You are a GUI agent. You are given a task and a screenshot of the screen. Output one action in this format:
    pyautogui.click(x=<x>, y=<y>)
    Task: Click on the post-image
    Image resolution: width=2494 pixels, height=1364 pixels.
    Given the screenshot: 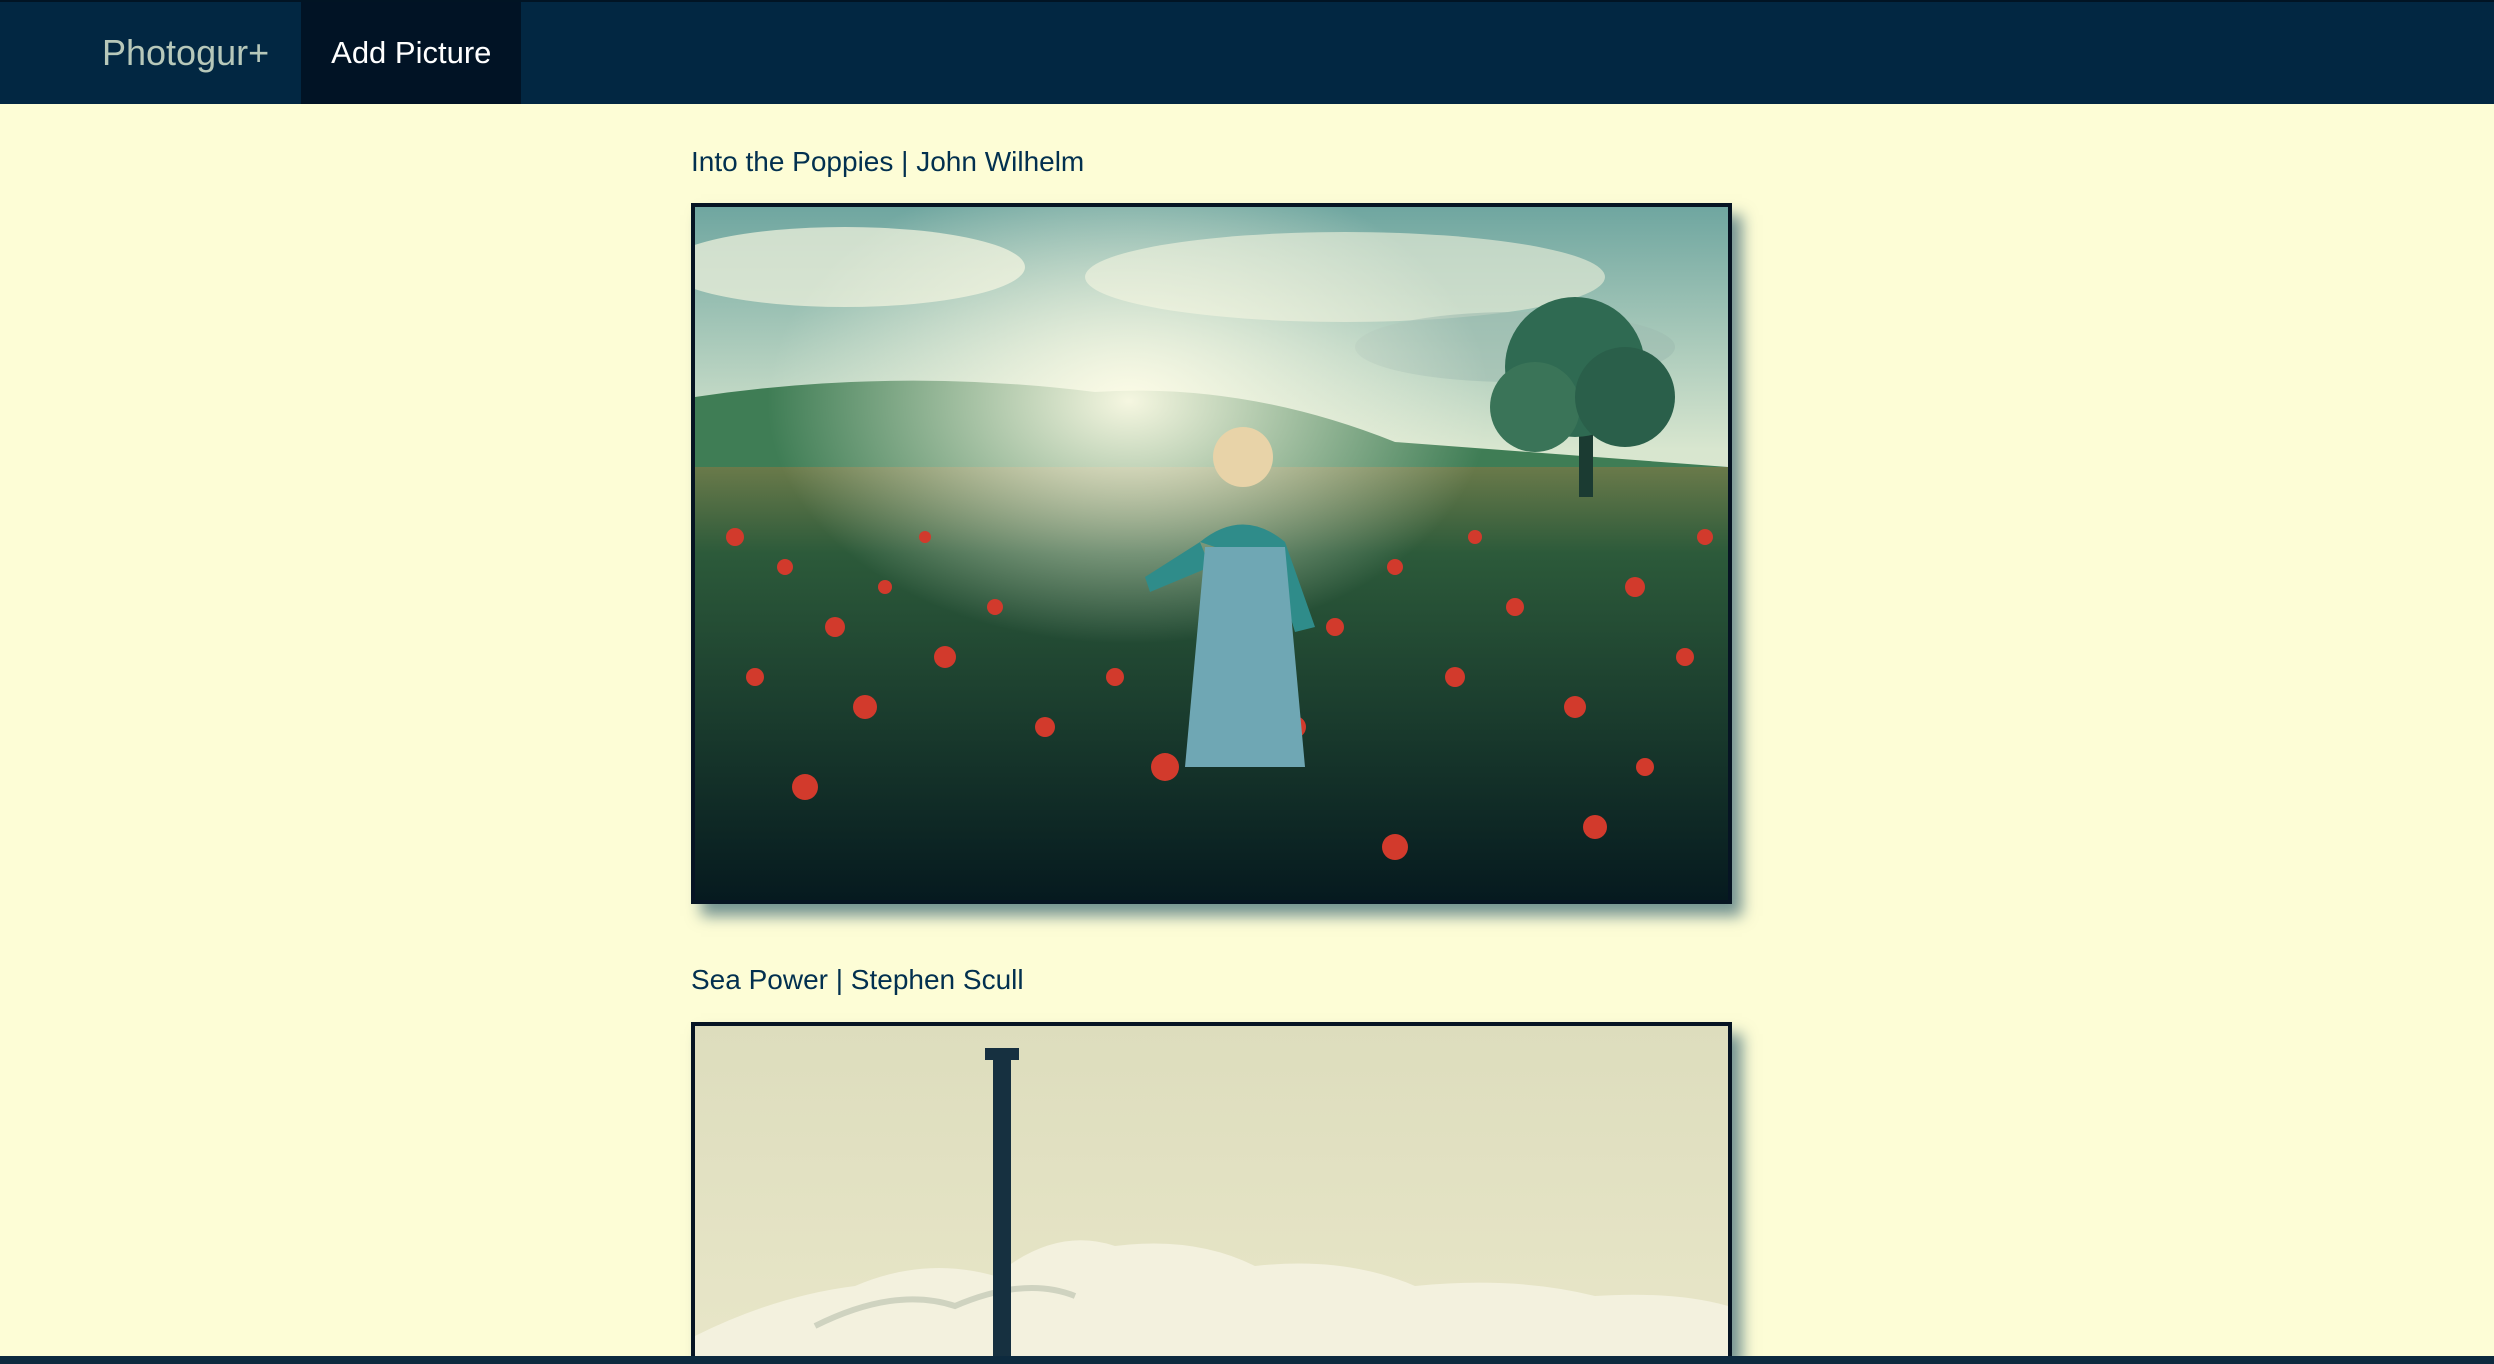 What is the action you would take?
    pyautogui.click(x=1211, y=1189)
    